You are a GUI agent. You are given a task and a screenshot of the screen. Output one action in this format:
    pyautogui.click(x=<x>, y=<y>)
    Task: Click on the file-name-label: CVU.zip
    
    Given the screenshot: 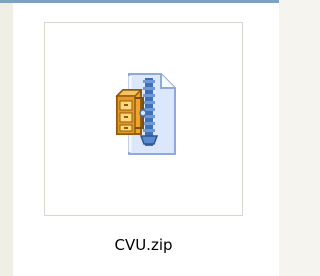 What is the action you would take?
    pyautogui.click(x=143, y=245)
    